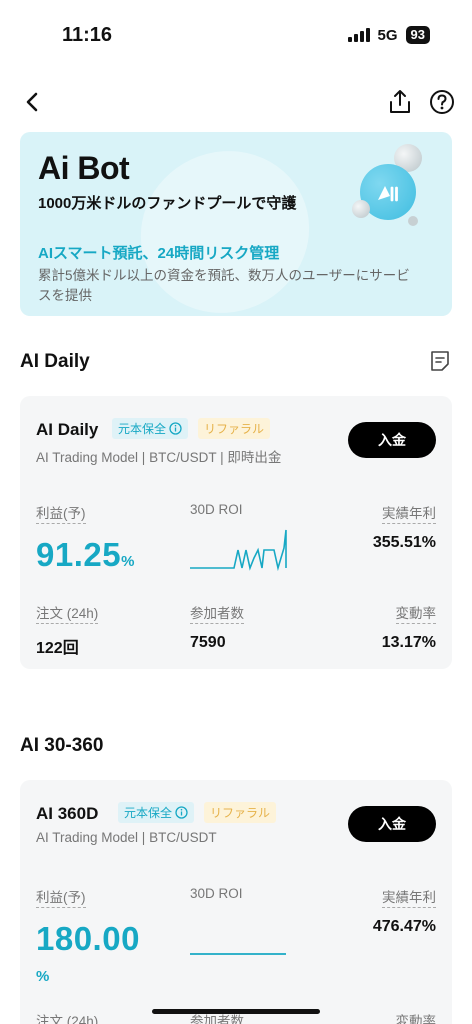 The width and height of the screenshot is (472, 1024). What do you see at coordinates (55, 361) in the screenshot?
I see `section-title-ai-daily: AI Daily` at bounding box center [55, 361].